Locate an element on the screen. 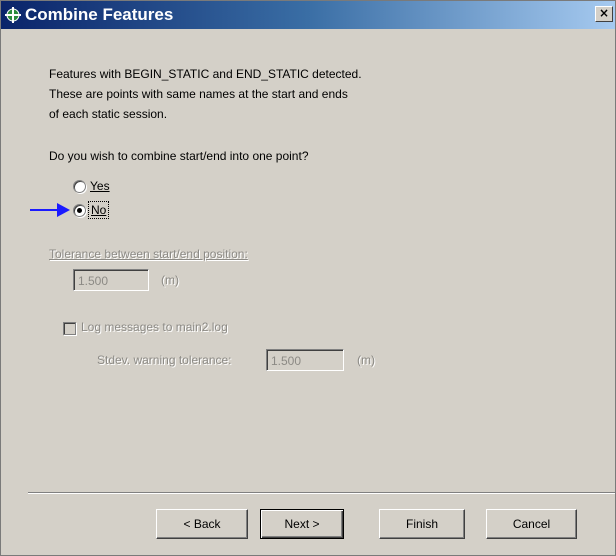 This screenshot has height=556, width=616. button-divider is located at coordinates (321, 493).